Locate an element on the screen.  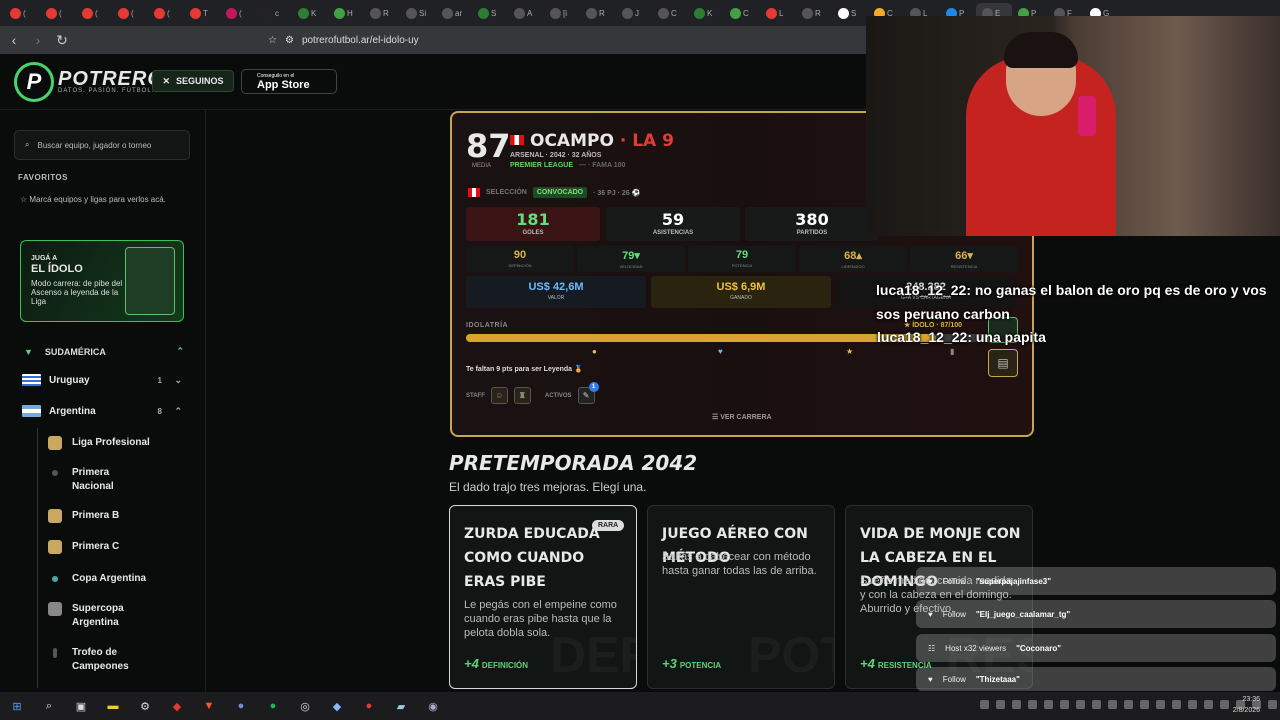
discord-icon: ● is located at coordinates (241, 706).